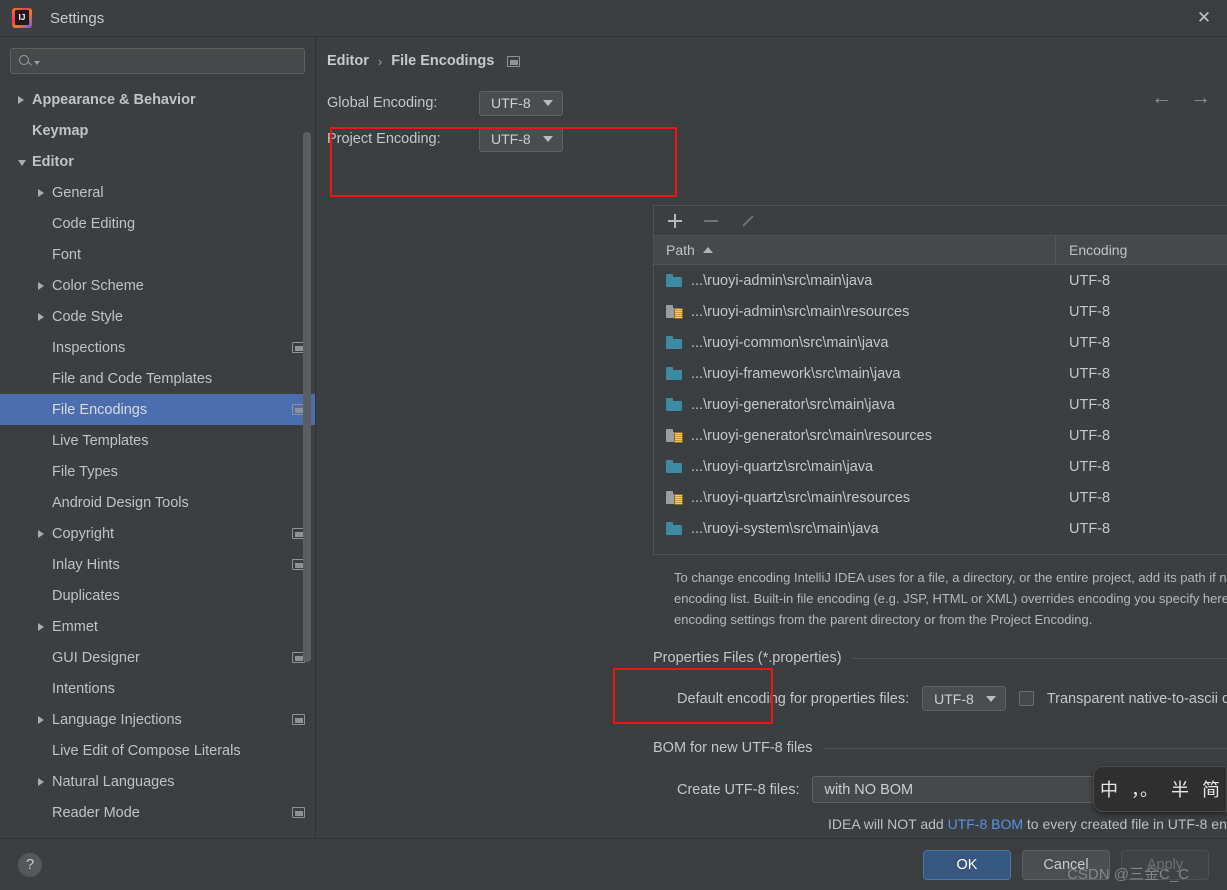 The height and width of the screenshot is (890, 1227). What do you see at coordinates (157, 564) in the screenshot?
I see `sidebar-item-inlay-hints: Inlay Hints` at bounding box center [157, 564].